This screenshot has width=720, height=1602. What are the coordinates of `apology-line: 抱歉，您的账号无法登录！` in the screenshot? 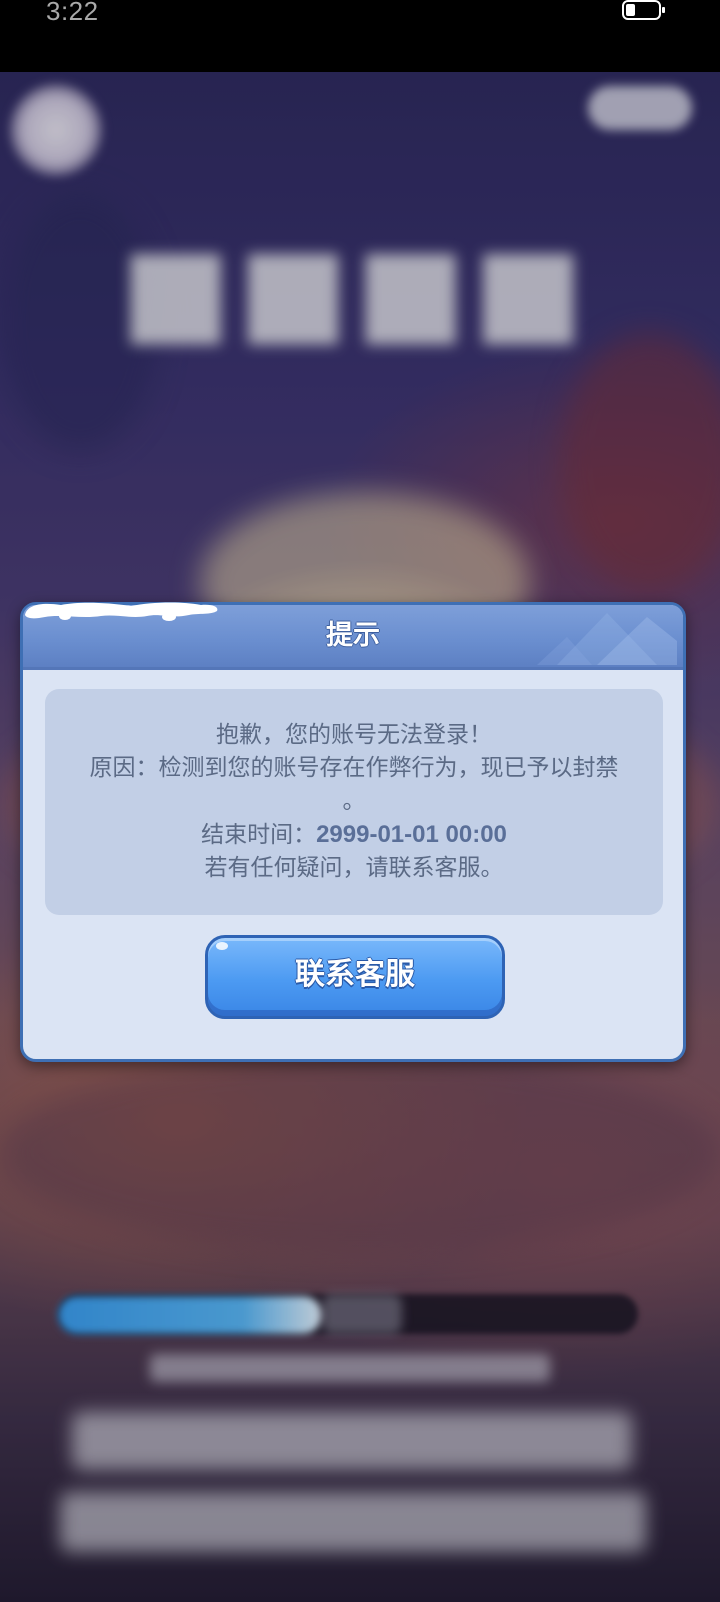 It's located at (354, 735).